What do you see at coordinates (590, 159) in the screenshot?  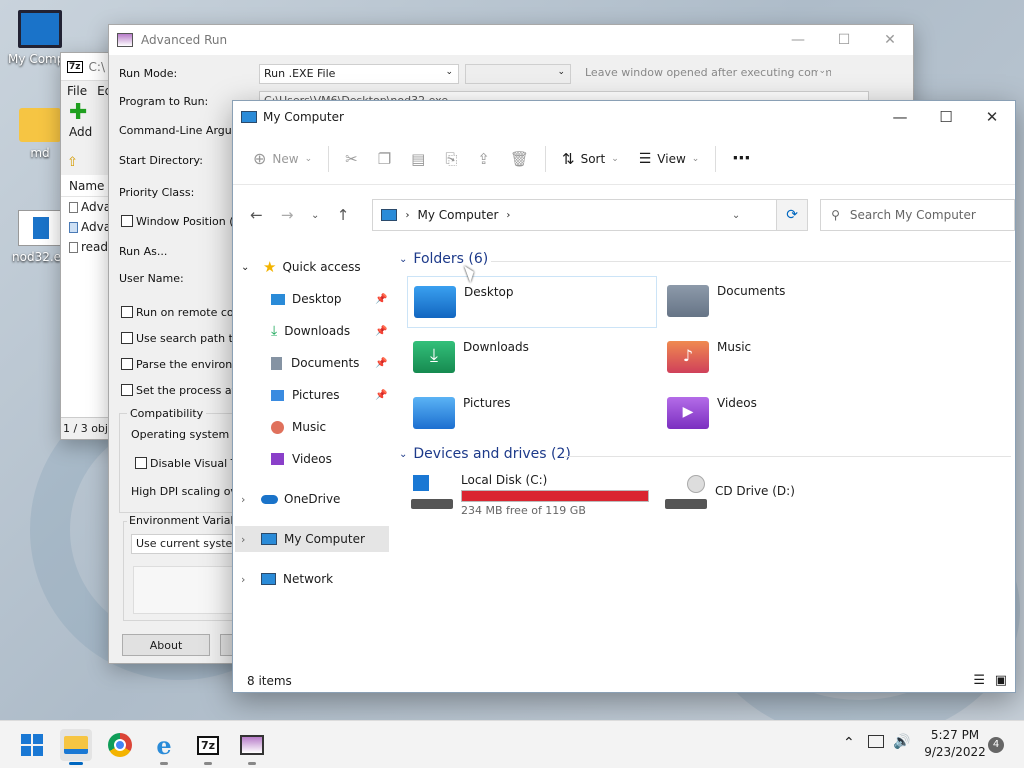 I see `sort-button: ⇅ Sort ⌄` at bounding box center [590, 159].